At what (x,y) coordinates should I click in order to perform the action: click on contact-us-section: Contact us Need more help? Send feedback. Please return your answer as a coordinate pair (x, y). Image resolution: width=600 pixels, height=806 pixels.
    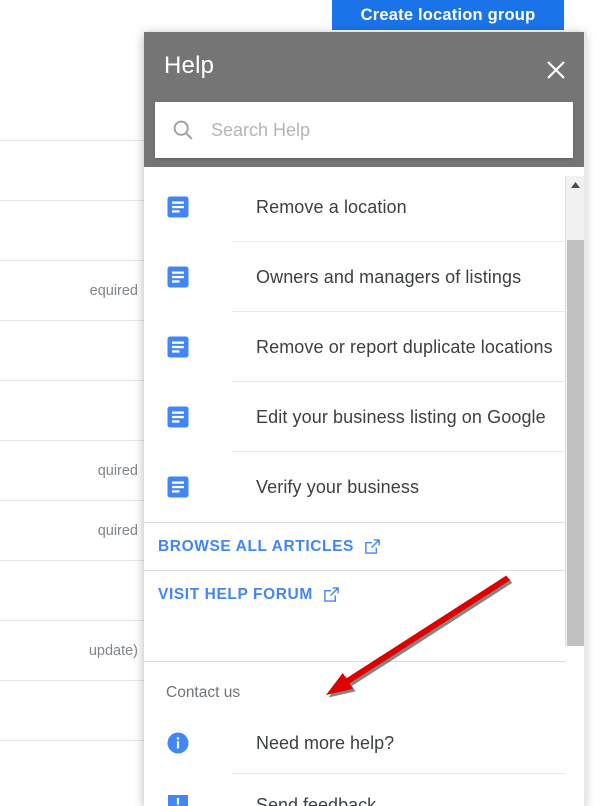
    Looking at the image, I should click on (354, 733).